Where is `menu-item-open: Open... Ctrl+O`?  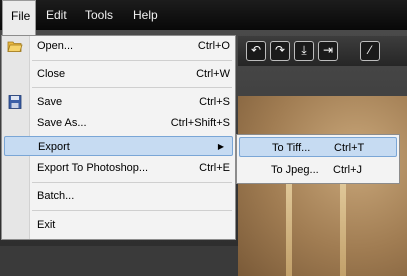 menu-item-open: Open... Ctrl+O is located at coordinates (133, 46).